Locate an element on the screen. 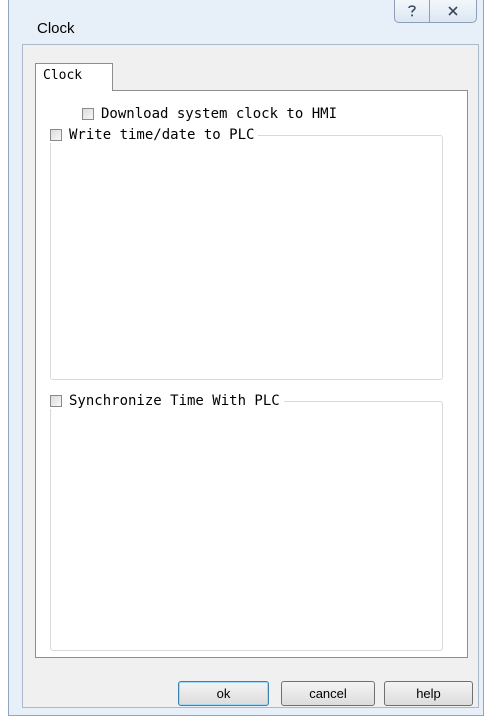  close-icon is located at coordinates (453, 11).